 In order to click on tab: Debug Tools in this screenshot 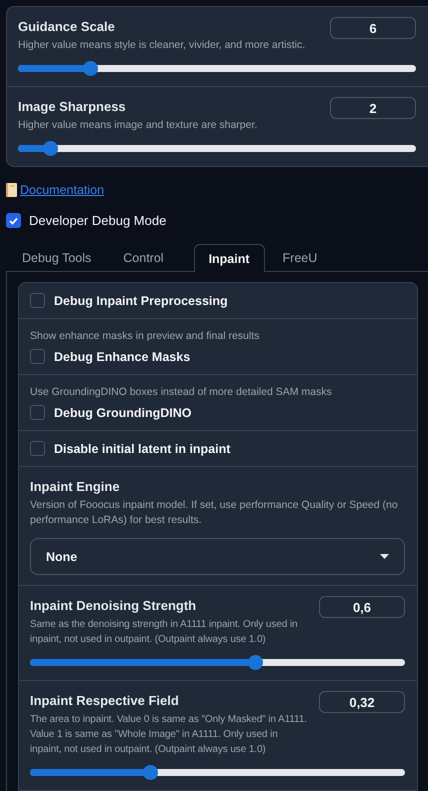, I will do `click(64, 257)`.